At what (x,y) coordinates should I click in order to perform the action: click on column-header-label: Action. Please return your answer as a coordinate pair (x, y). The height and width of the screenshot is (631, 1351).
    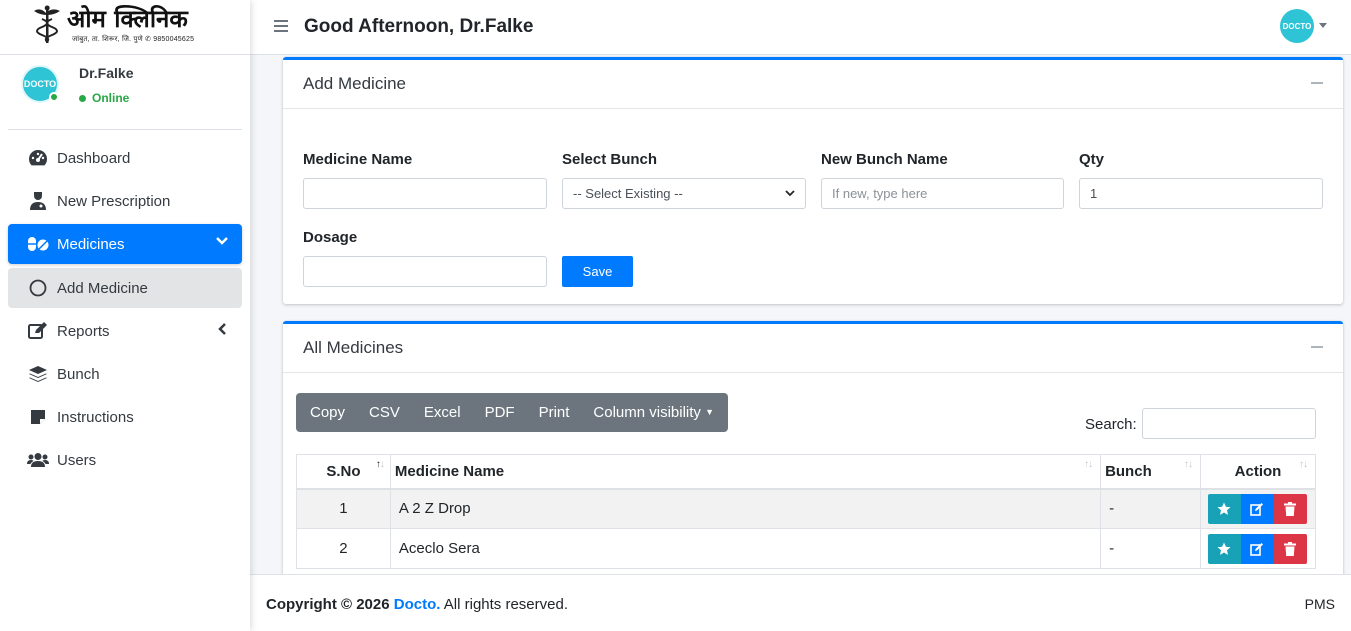
    Looking at the image, I should click on (1258, 471).